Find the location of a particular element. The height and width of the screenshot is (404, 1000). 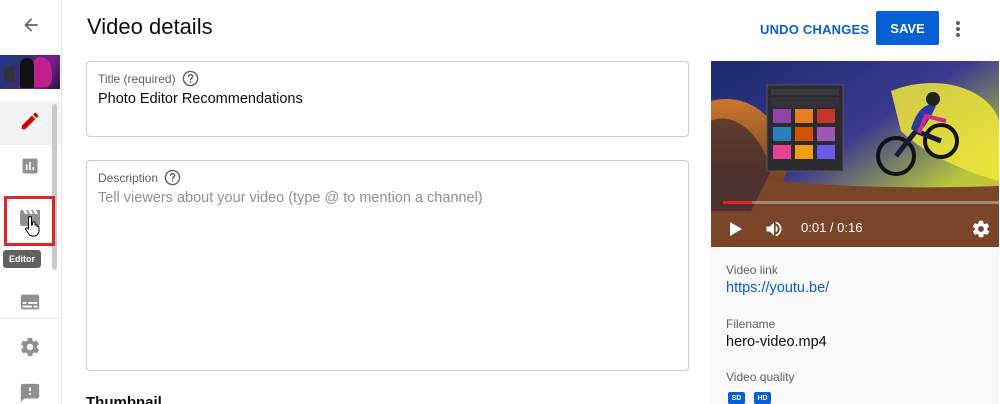

volume-icon is located at coordinates (774, 229).